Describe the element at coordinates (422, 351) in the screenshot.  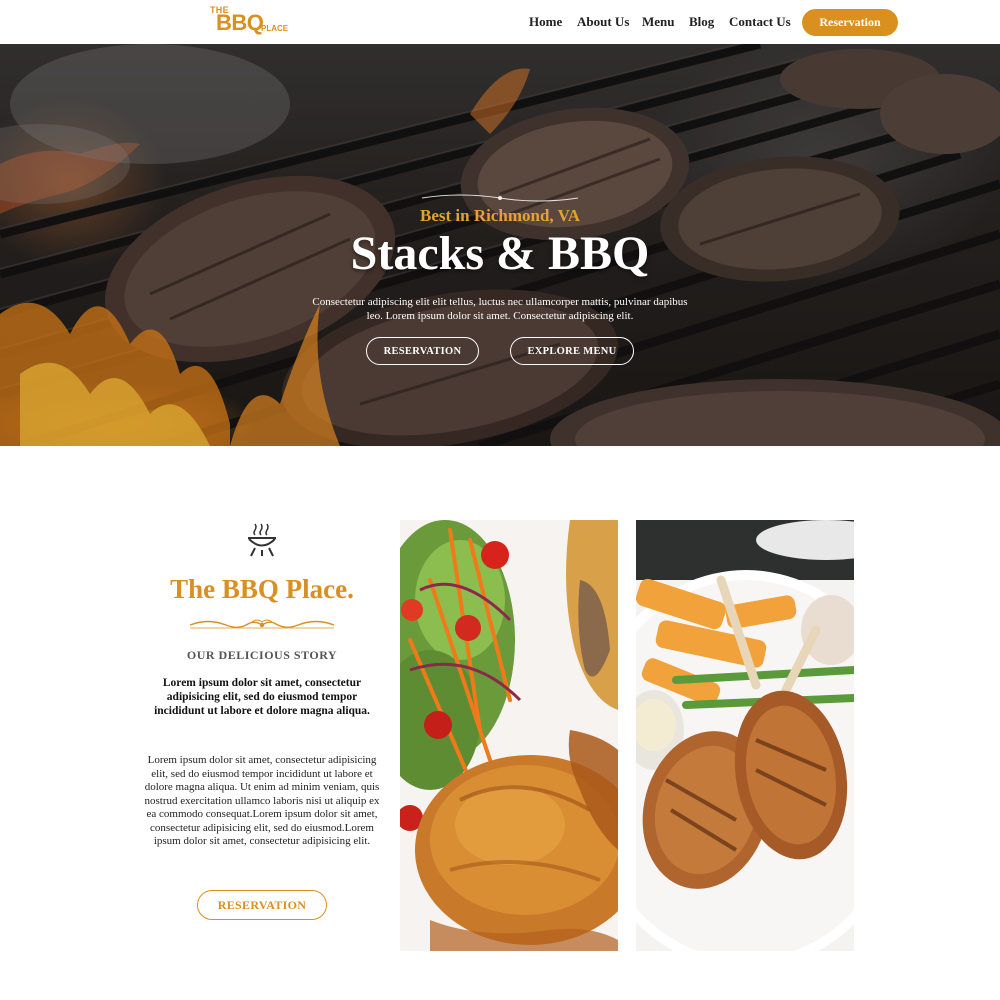
I see `hero-reservation-button: RESERVATION` at that location.